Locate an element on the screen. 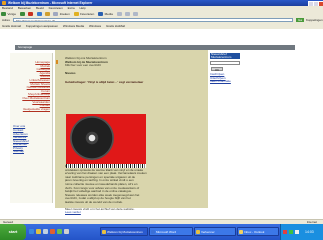  task-label: Welkom bij Muziekcentrum is located at coordinates (125, 232).